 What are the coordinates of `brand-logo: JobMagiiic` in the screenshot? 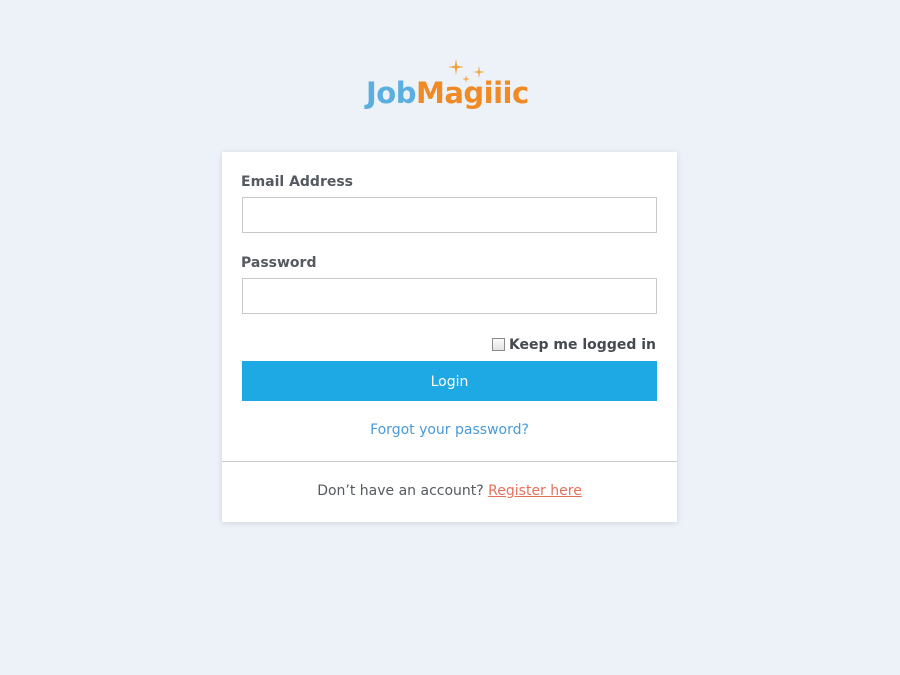 It's located at (451, 87).